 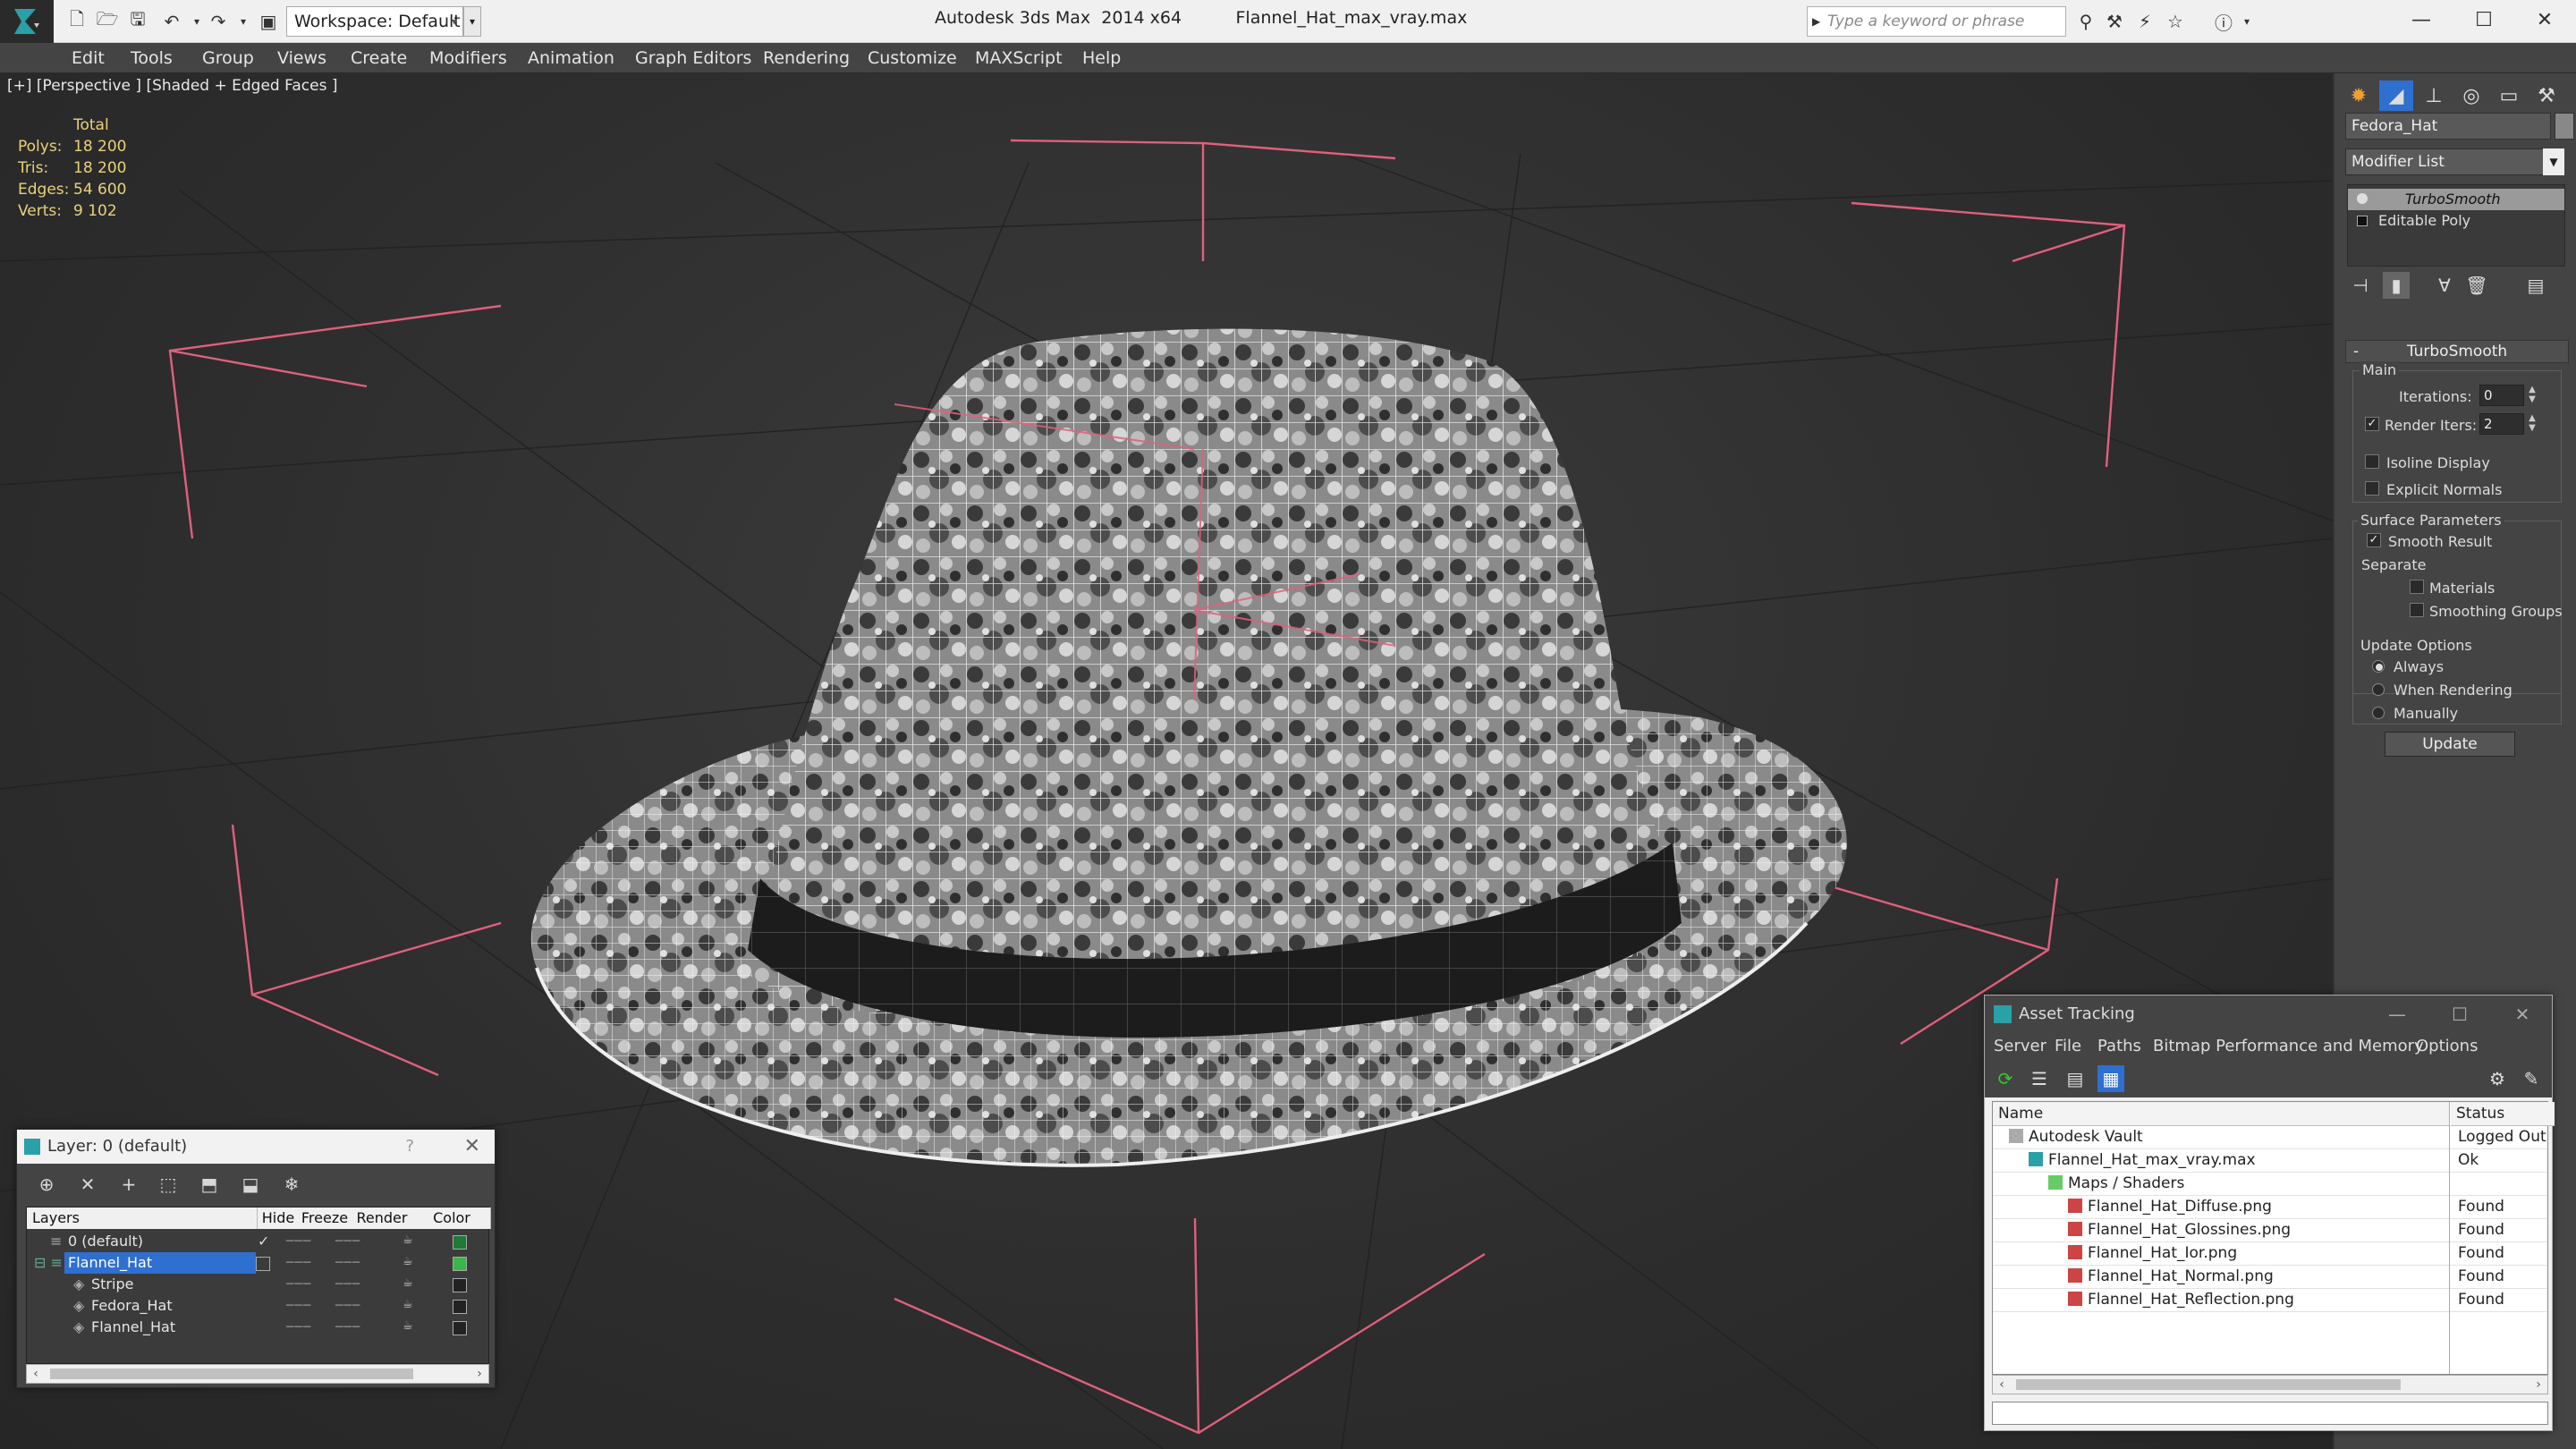 I want to click on smooth-result-checkbox: ✓, so click(x=2374, y=540).